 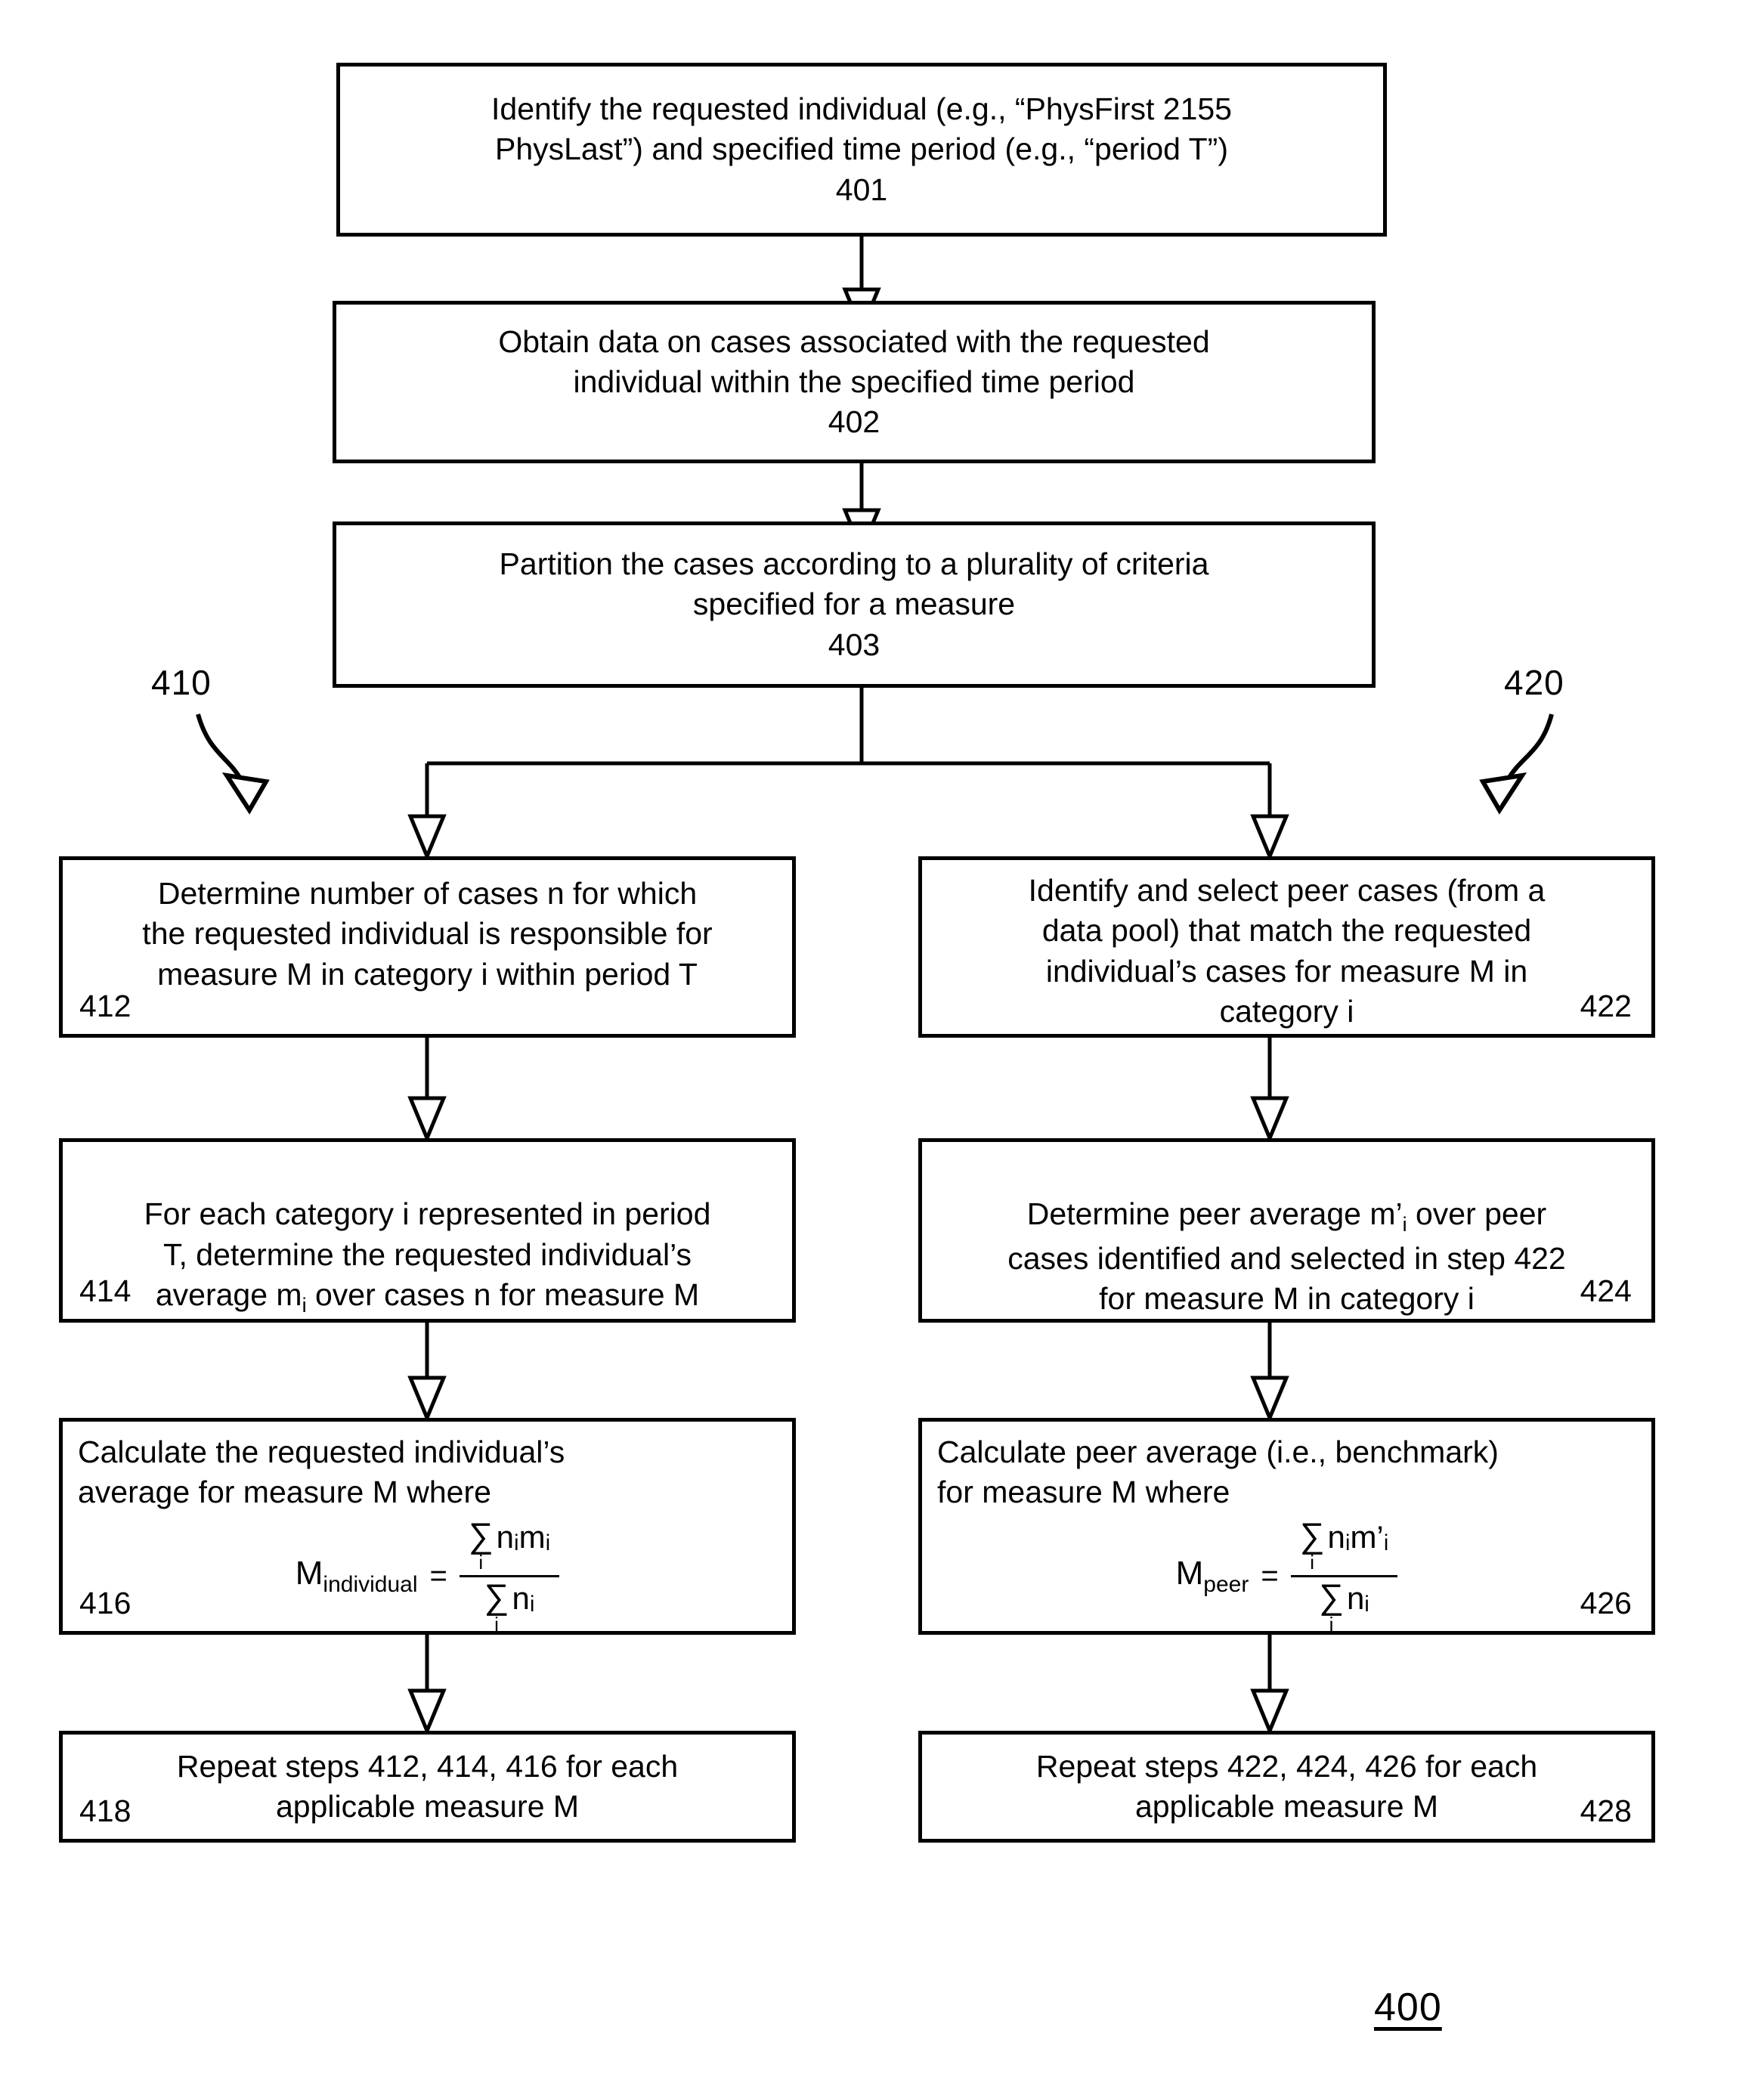 What do you see at coordinates (1189, 1573) in the screenshot?
I see `formula-426-lhs-symbol: M` at bounding box center [1189, 1573].